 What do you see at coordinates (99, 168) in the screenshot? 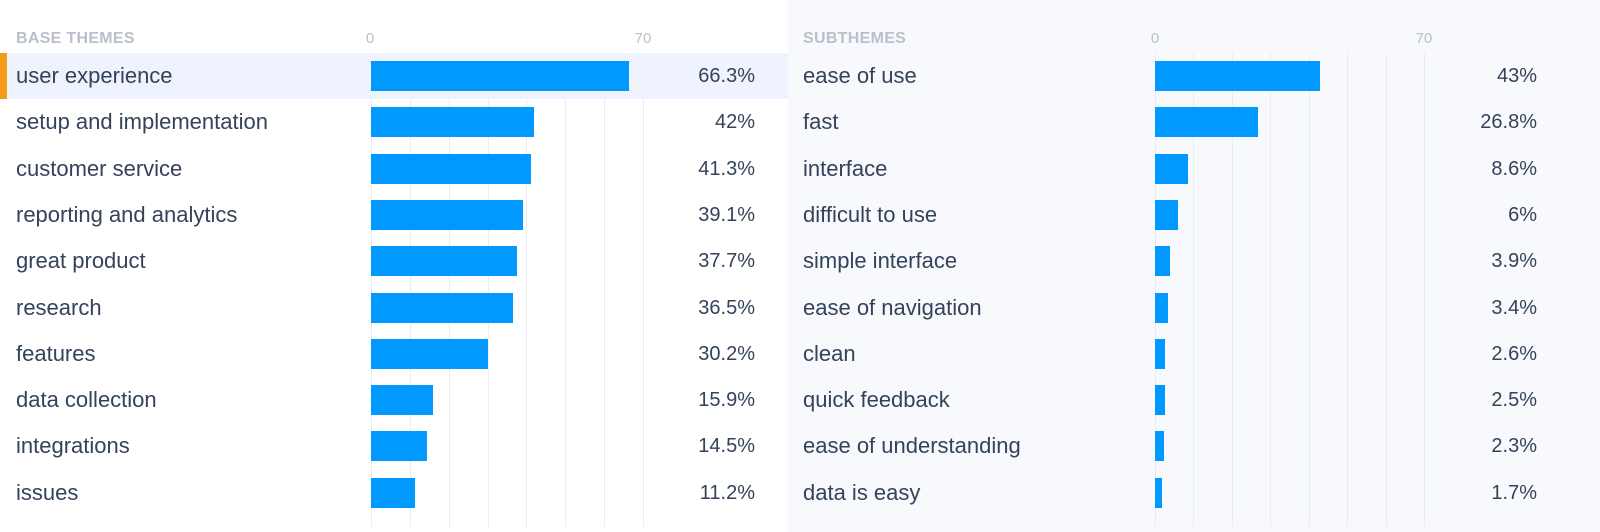
I see `theme-label: customer service` at bounding box center [99, 168].